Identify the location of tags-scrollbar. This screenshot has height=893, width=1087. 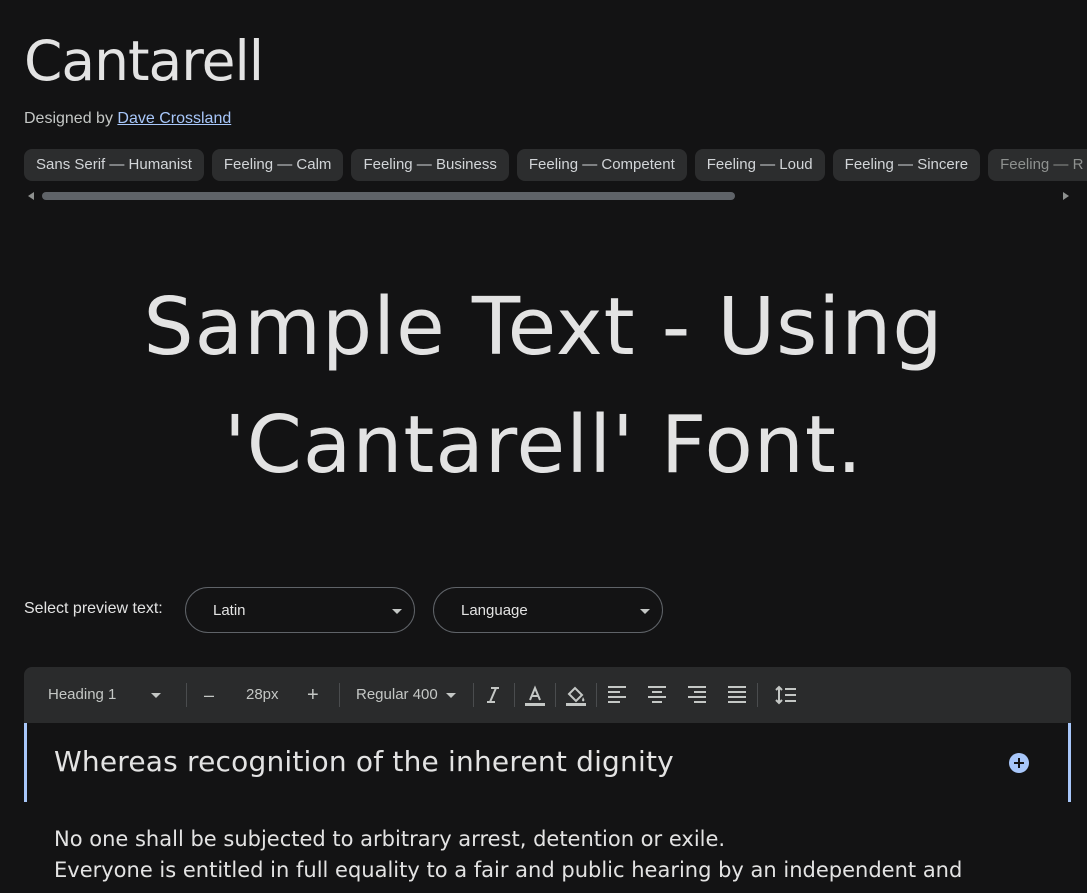
(547, 196).